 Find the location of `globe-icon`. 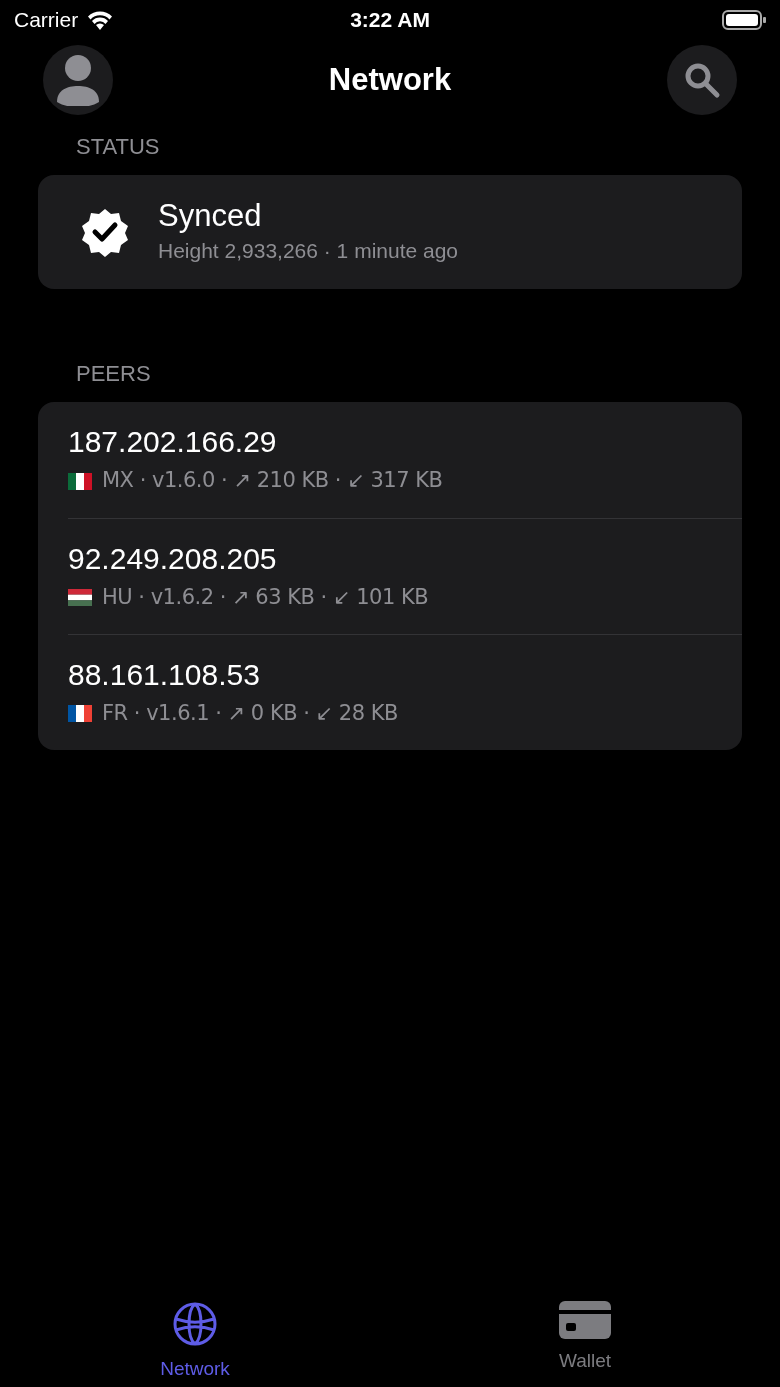

globe-icon is located at coordinates (195, 1324).